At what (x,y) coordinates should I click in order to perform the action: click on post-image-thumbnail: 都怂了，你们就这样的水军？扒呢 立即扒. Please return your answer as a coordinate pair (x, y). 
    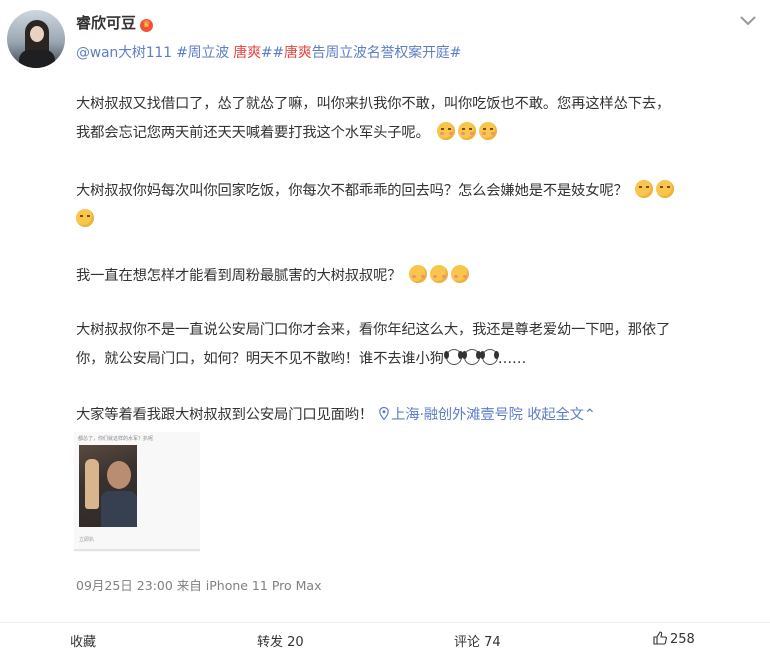
    Looking at the image, I should click on (137, 492).